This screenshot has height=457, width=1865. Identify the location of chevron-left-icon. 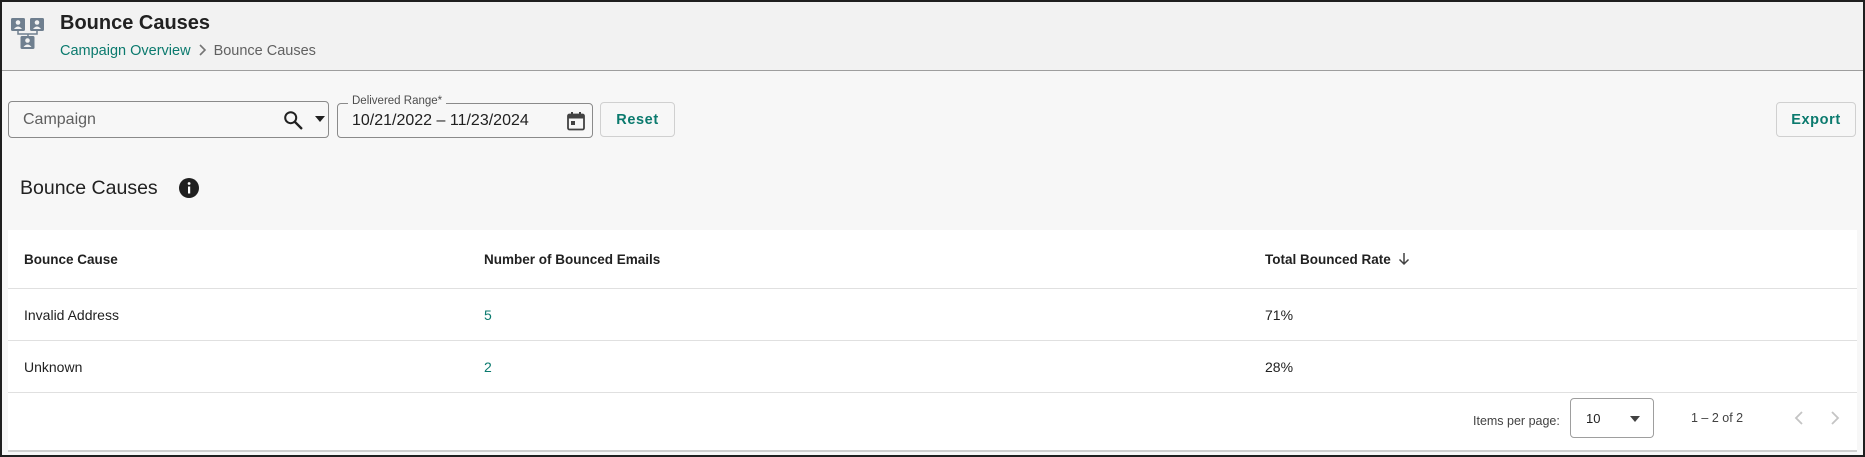
(1799, 418).